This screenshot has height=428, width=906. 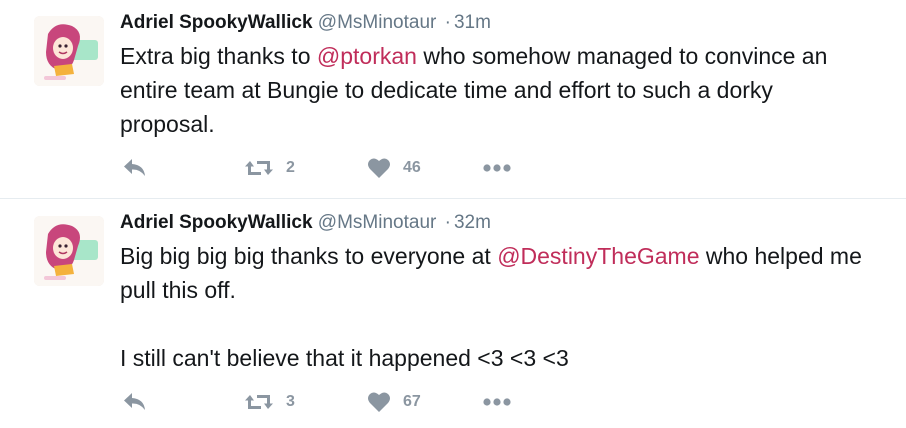 I want to click on like-button: 46, so click(x=394, y=168).